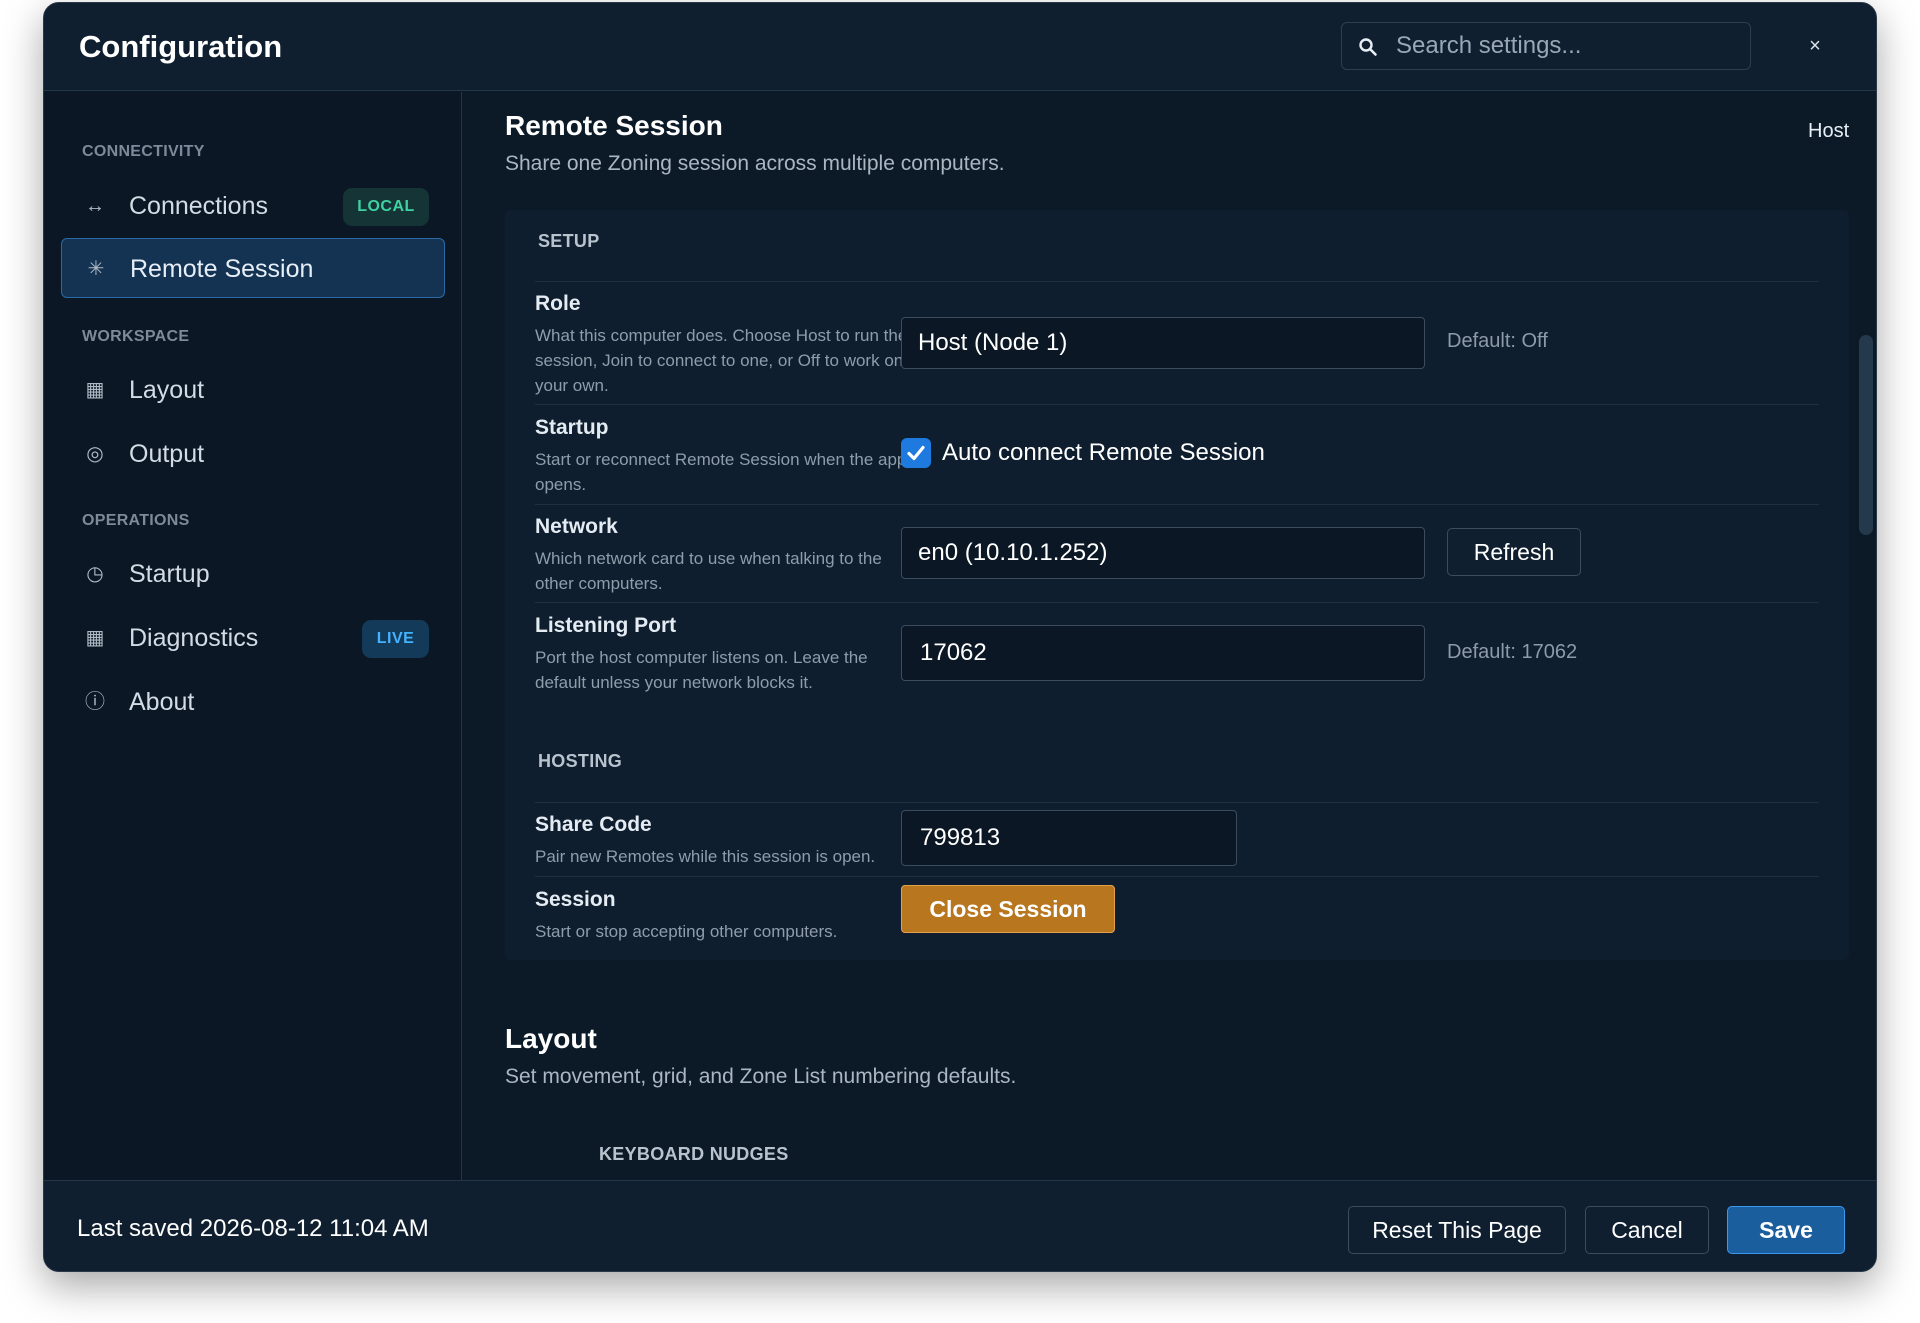  Describe the element at coordinates (1163, 343) in the screenshot. I see `role-select: Host (Node 1)` at that location.